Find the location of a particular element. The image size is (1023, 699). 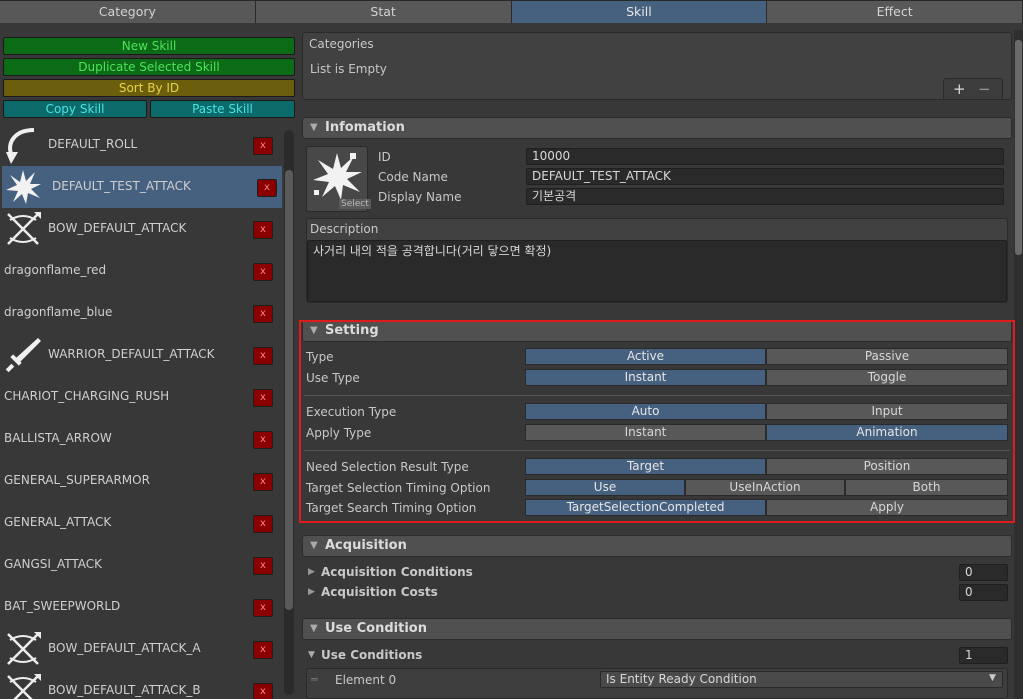

skill-list-item: WARRIOR_DEFAULT_ATTACK x is located at coordinates (142, 355).